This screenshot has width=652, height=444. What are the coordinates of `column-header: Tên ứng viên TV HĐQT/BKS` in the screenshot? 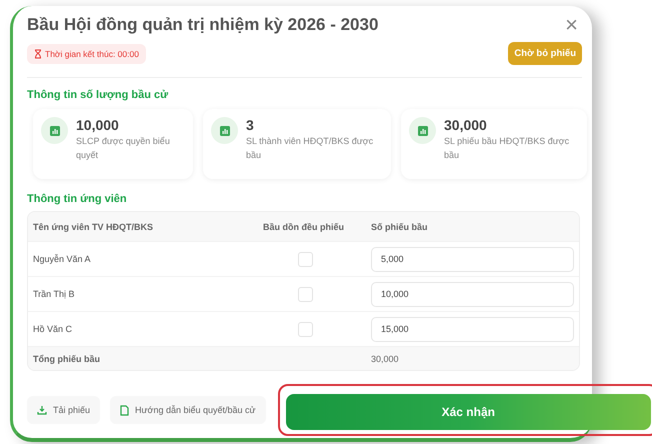 It's located at (93, 227).